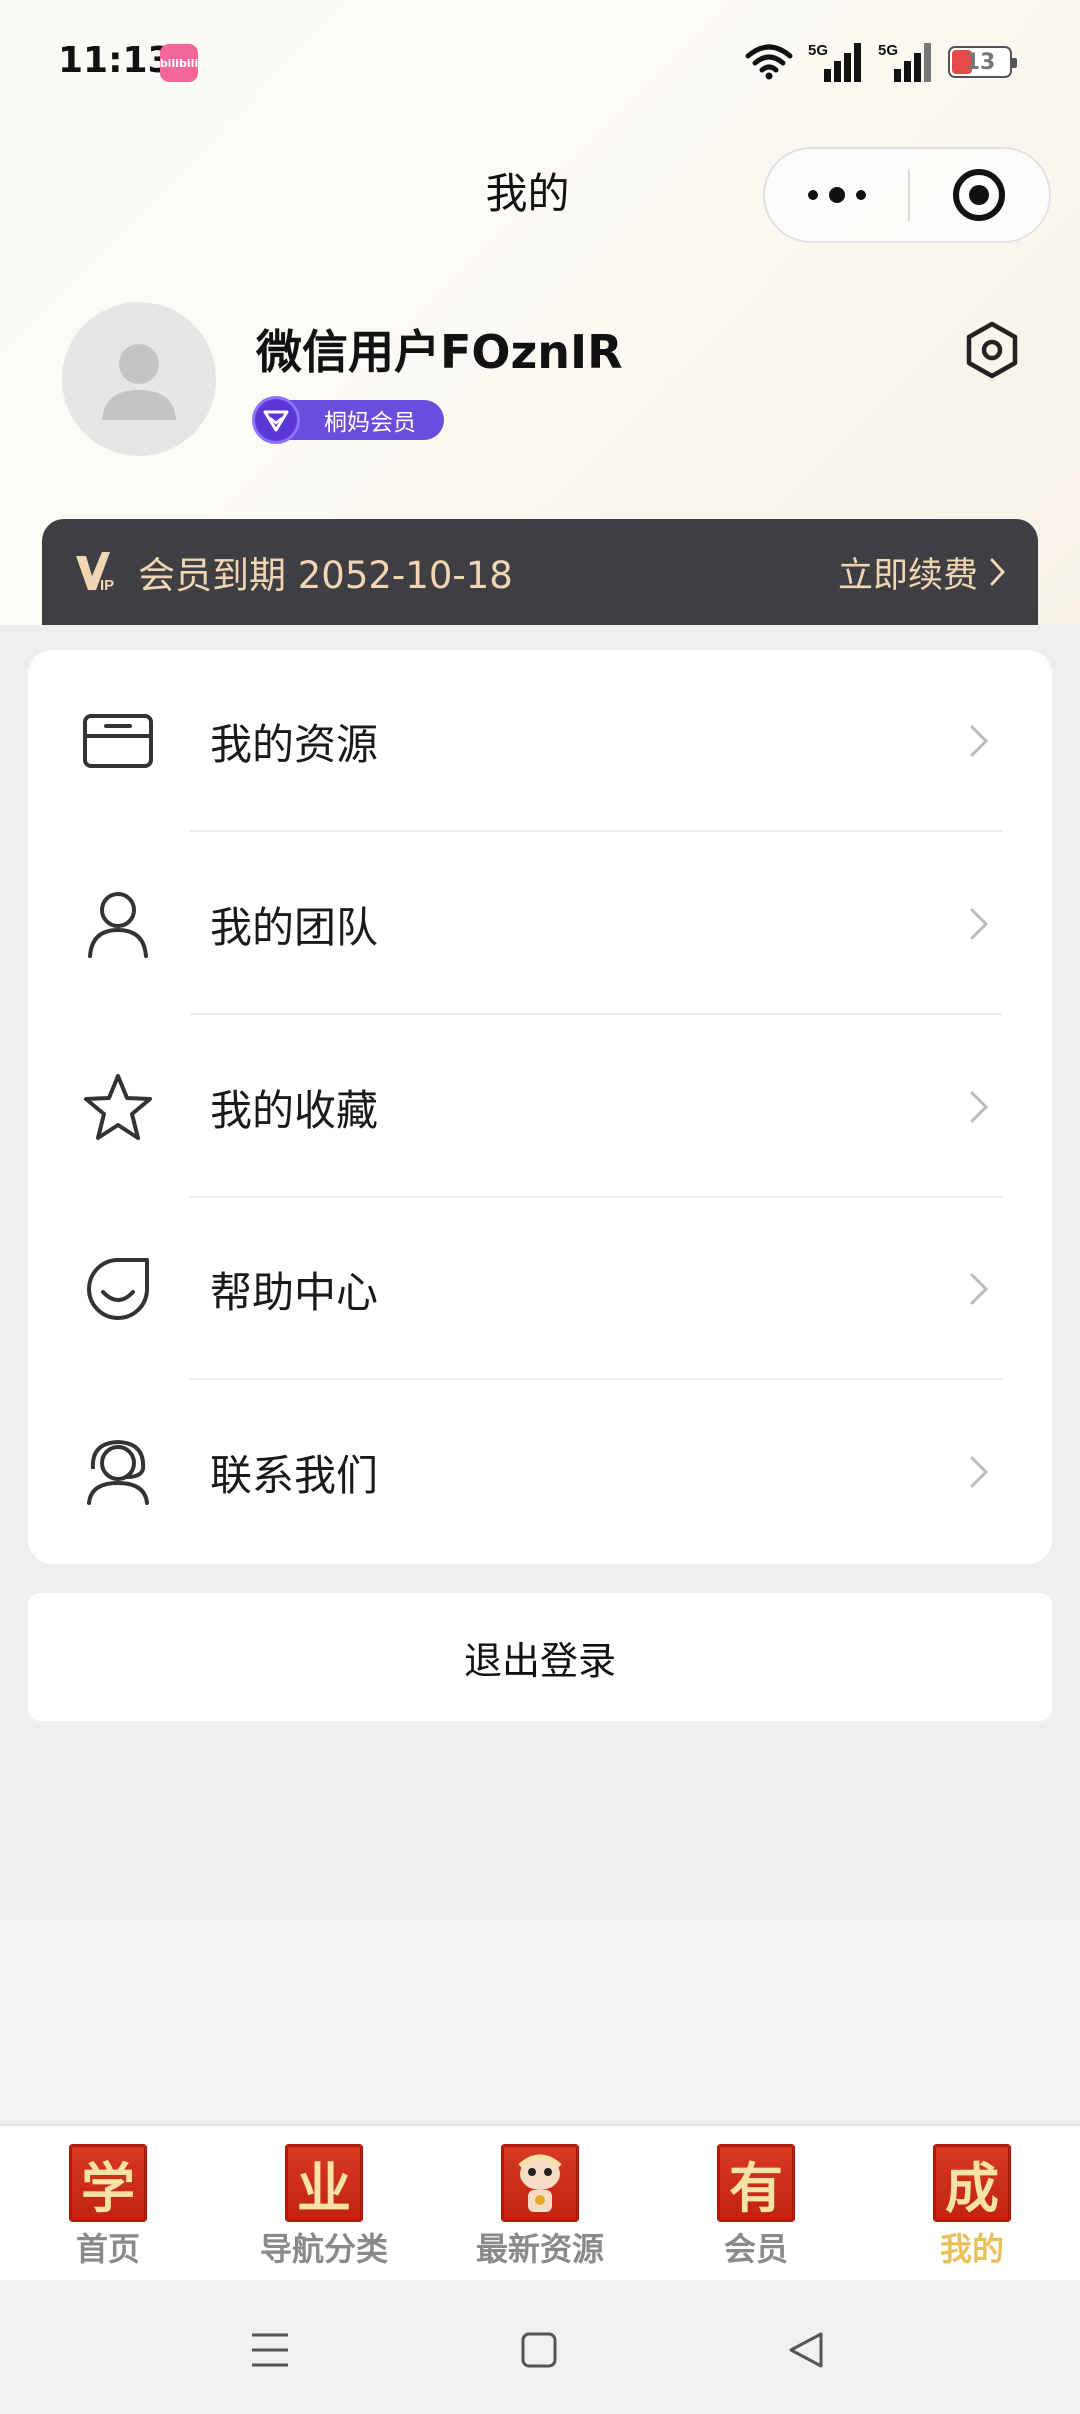 The height and width of the screenshot is (2414, 1080). Describe the element at coordinates (107, 2249) in the screenshot. I see `tab-label: 首页` at that location.